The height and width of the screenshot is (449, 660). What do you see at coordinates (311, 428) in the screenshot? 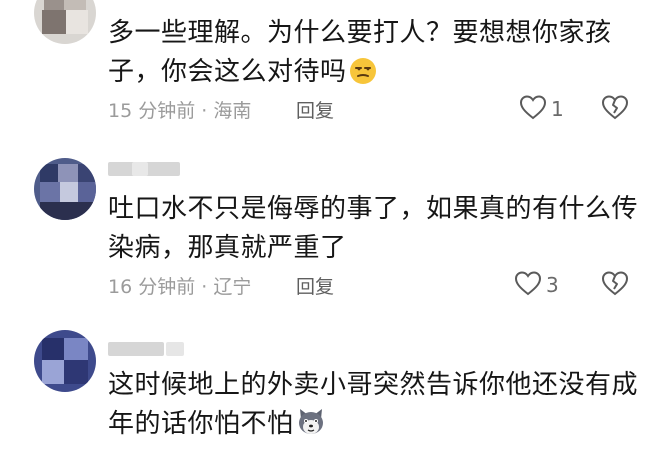
I see `husky-dog-emoji-icon` at bounding box center [311, 428].